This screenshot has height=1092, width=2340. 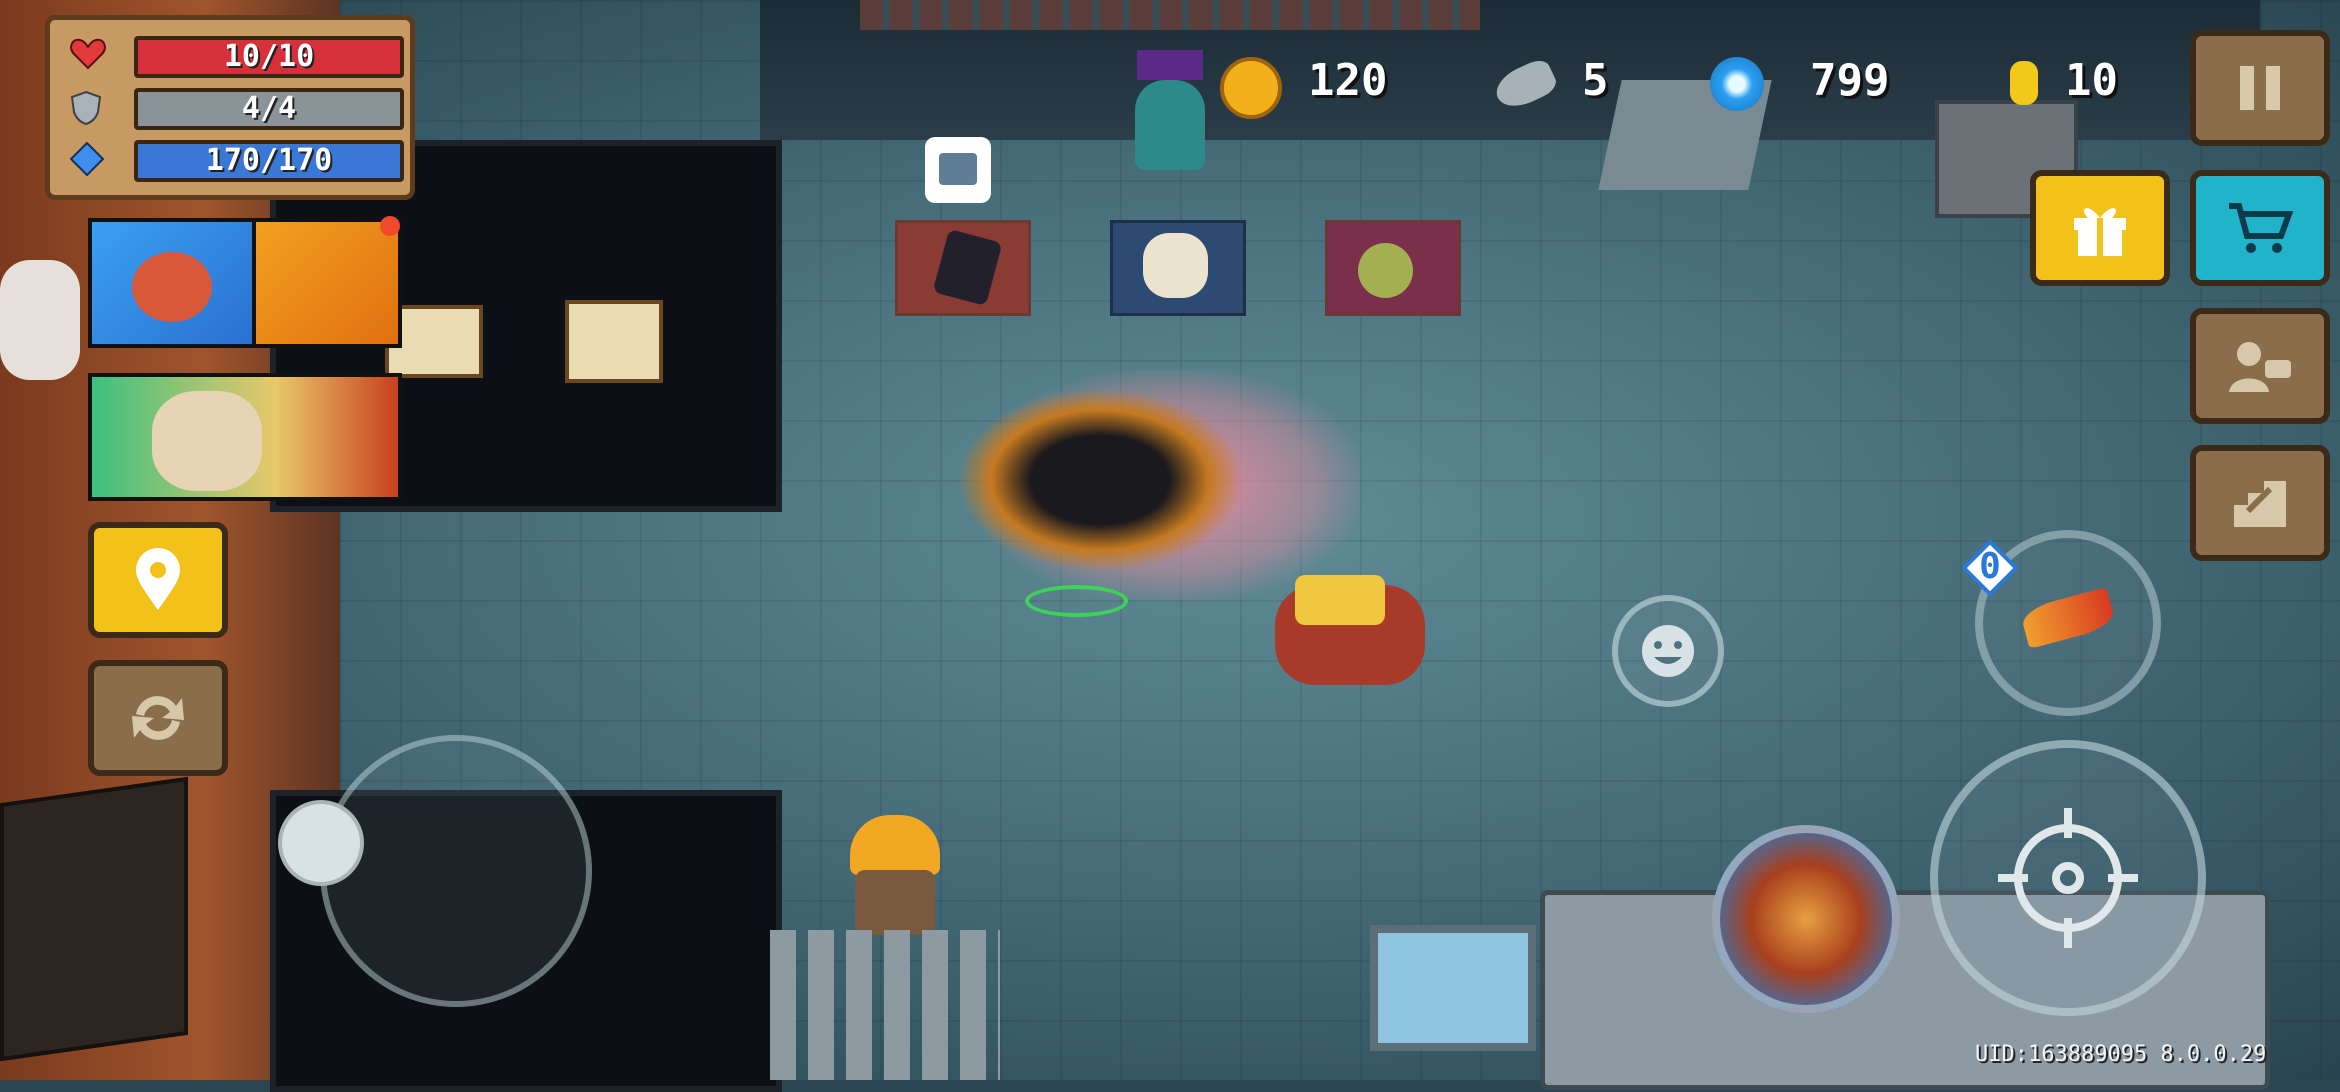 I want to click on energy-cost-badge: 0, so click(x=1990, y=568).